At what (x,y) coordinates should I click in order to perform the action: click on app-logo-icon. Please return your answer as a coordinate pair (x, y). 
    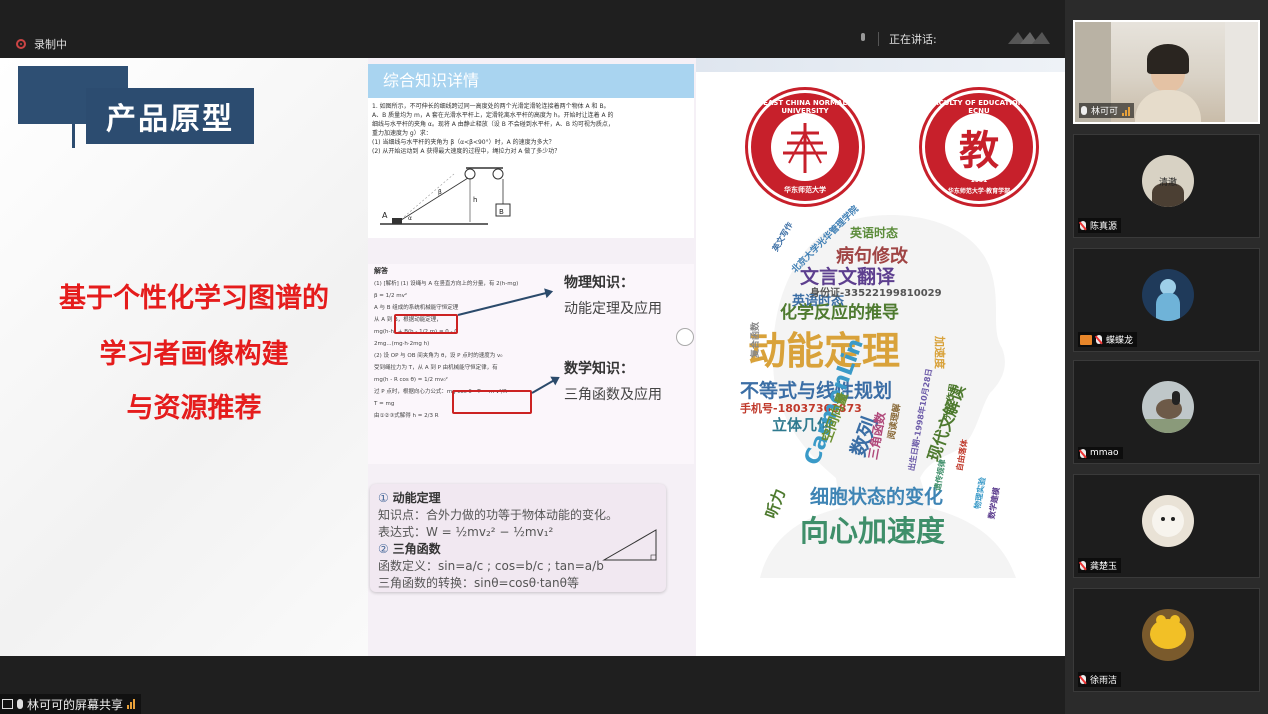
    Looking at the image, I should click on (1029, 38).